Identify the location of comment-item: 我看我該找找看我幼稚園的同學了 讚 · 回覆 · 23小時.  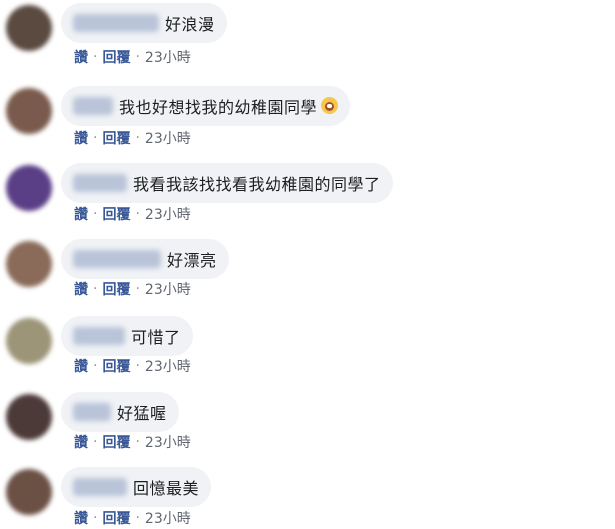
(307, 198).